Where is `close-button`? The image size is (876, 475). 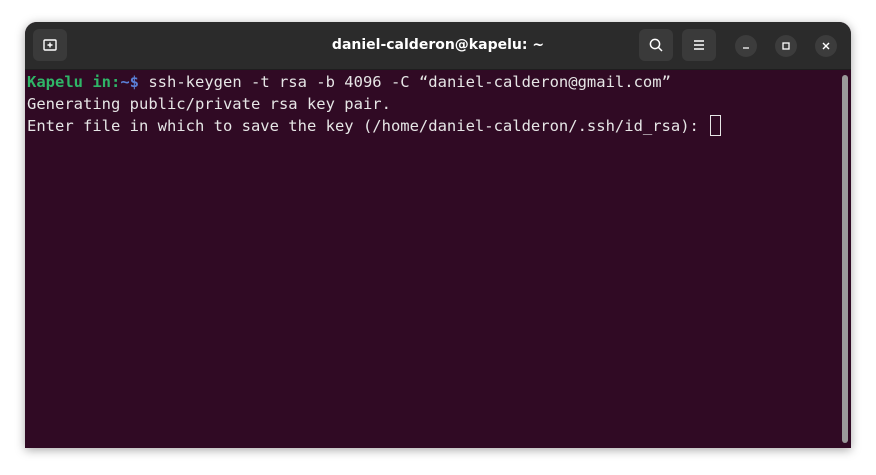
close-button is located at coordinates (826, 46).